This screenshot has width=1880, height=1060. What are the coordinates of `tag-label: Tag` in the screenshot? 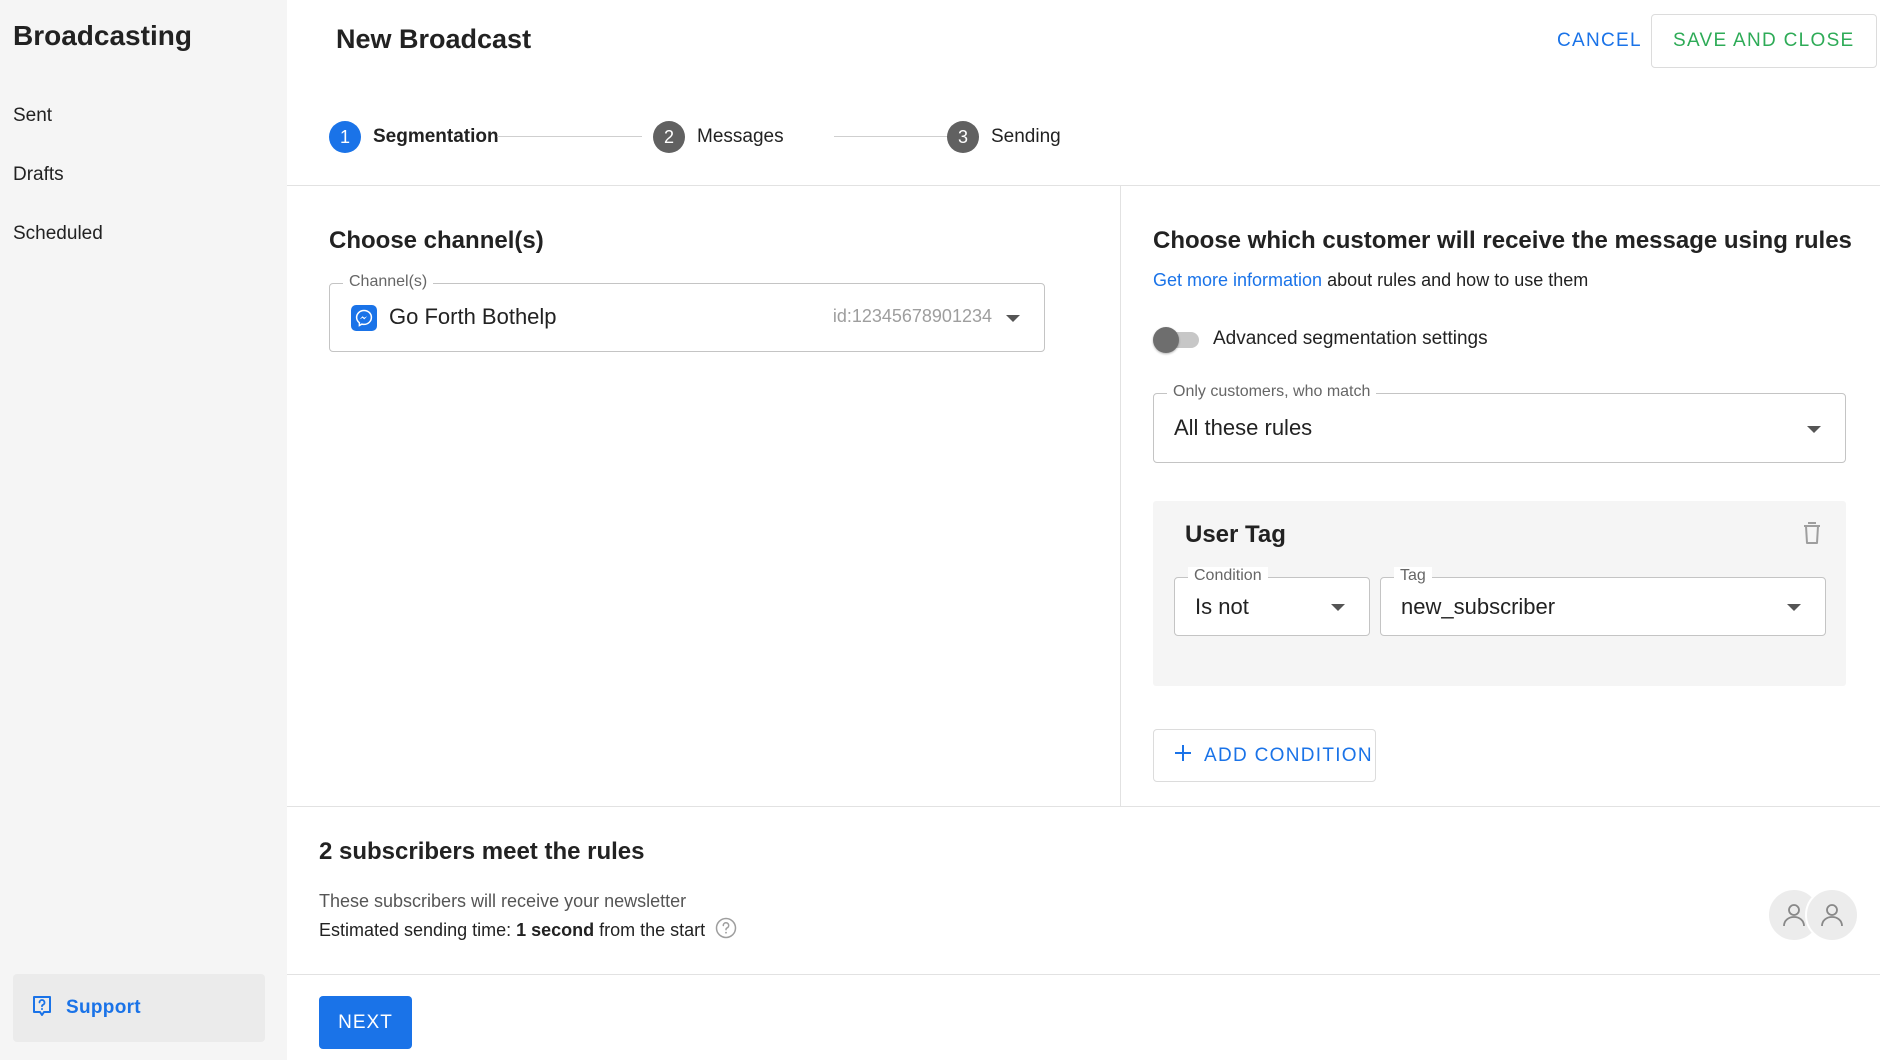 It's located at (1413, 576).